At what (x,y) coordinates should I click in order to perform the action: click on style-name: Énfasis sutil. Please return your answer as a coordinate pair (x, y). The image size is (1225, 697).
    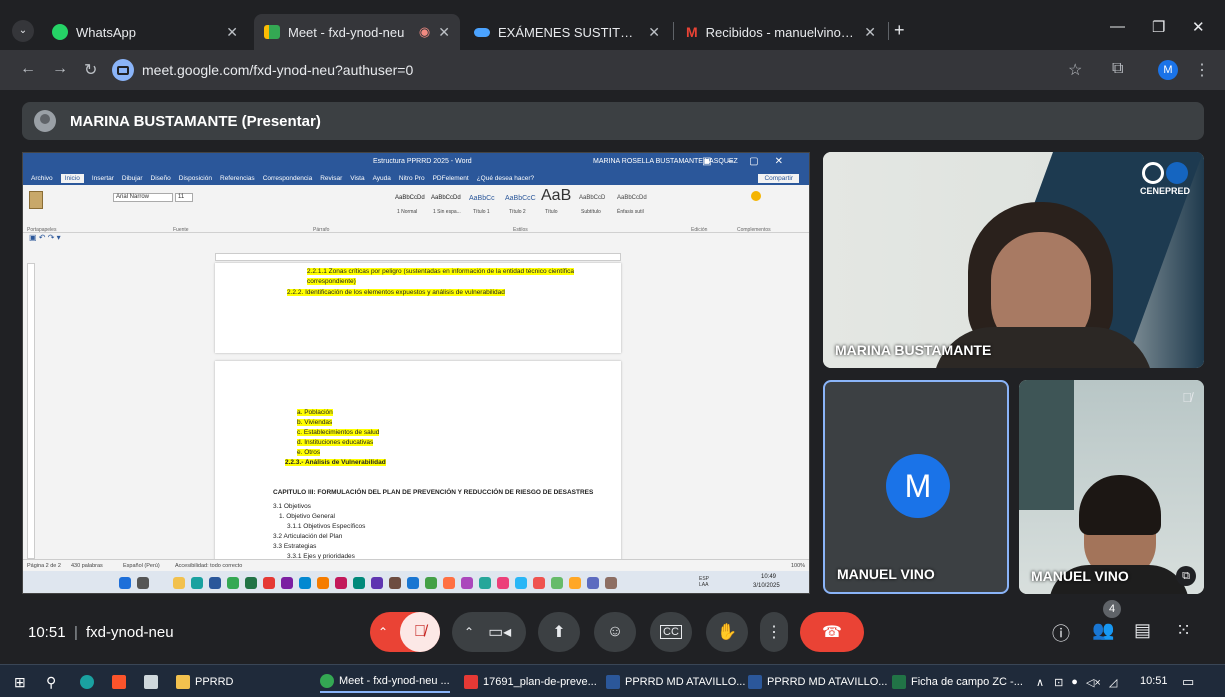
    Looking at the image, I should click on (630, 212).